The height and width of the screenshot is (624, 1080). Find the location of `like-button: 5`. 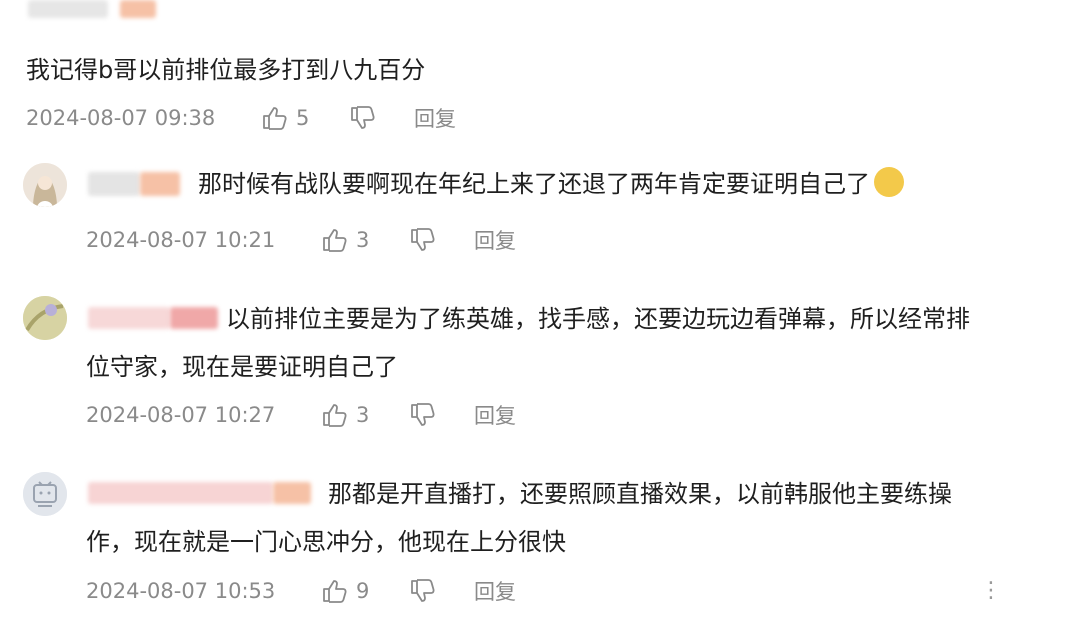

like-button: 5 is located at coordinates (306, 118).